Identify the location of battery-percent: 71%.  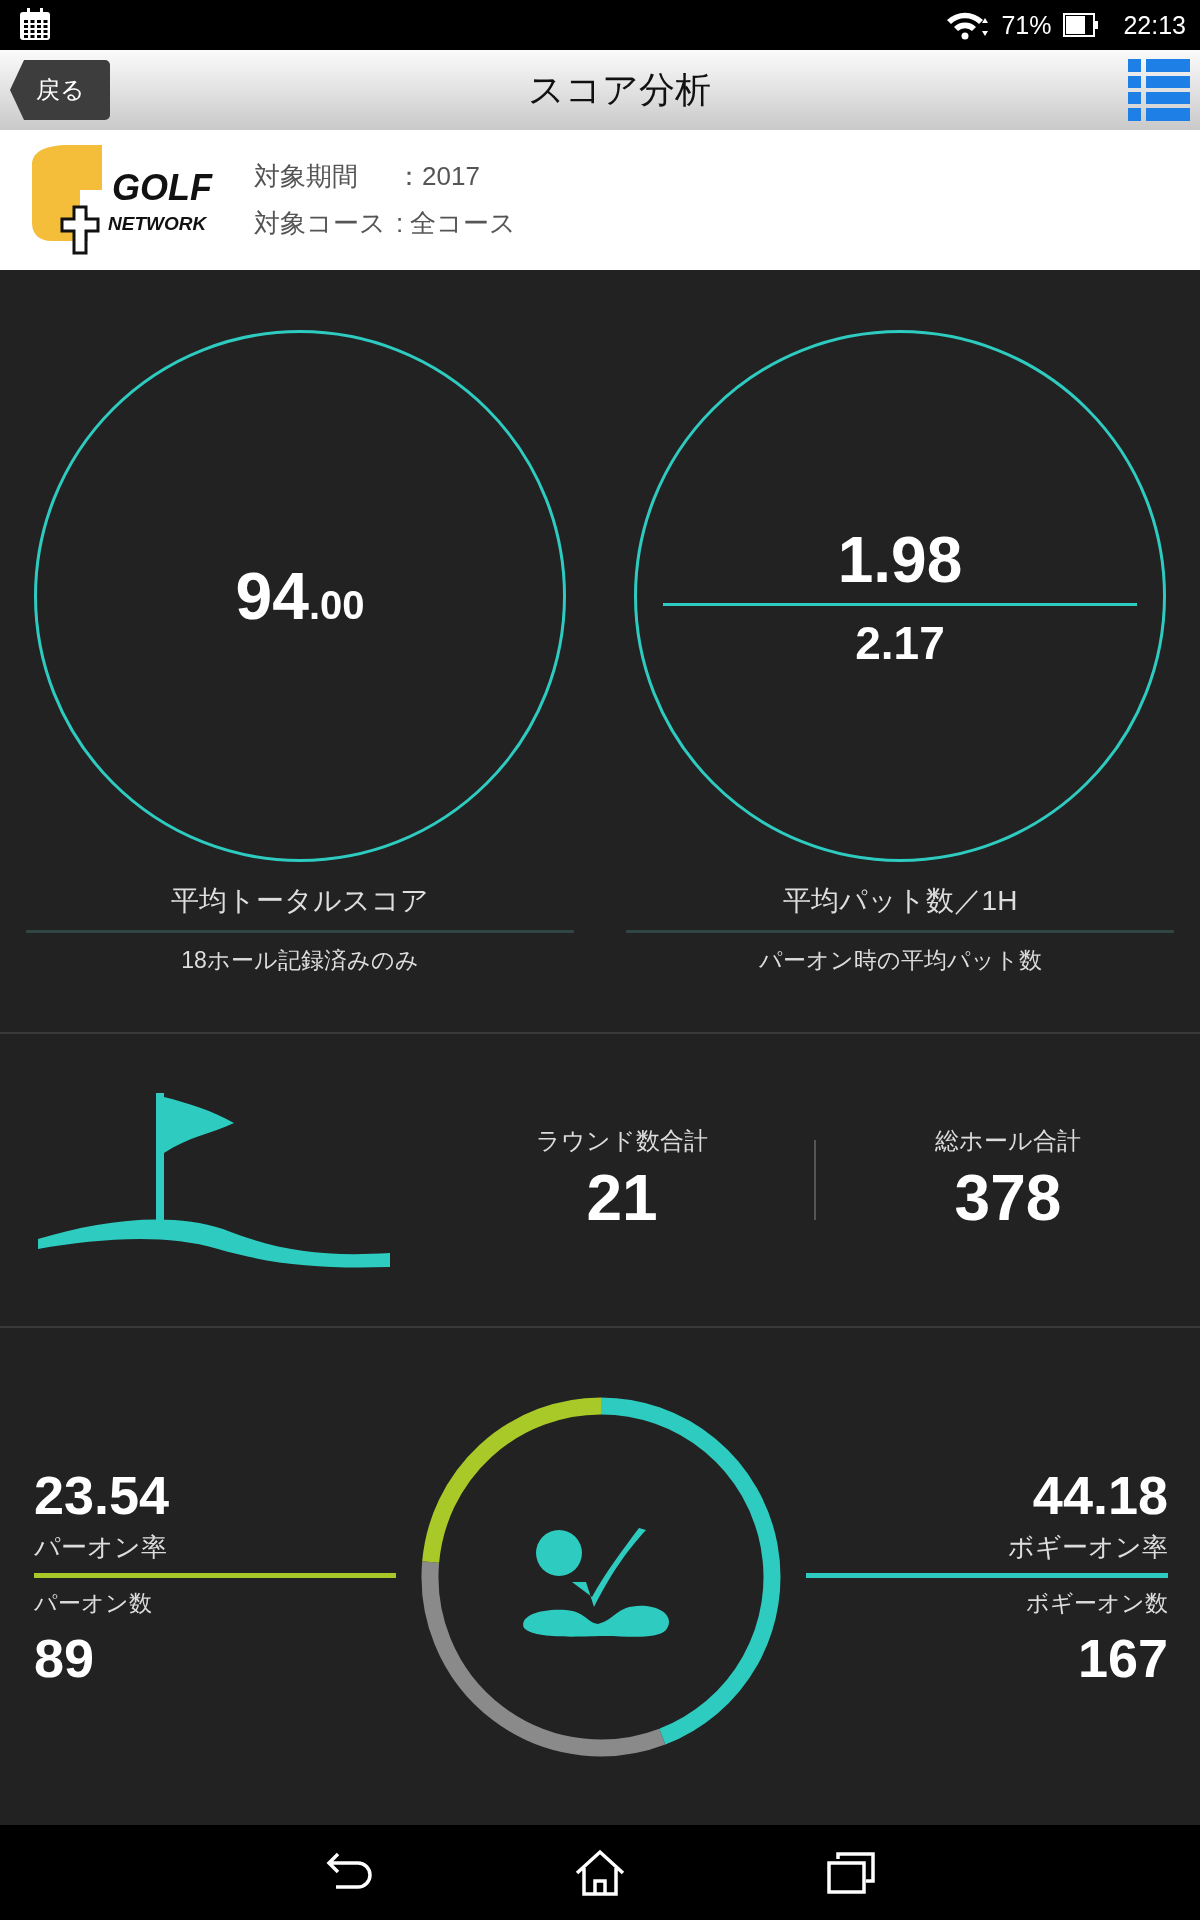
(1026, 25).